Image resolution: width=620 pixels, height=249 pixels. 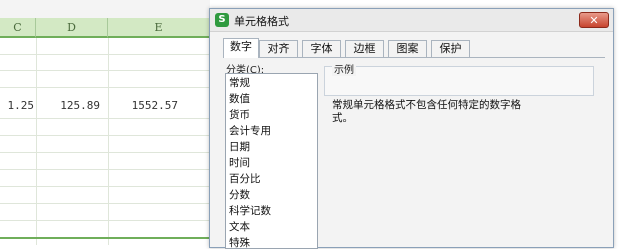 What do you see at coordinates (278, 48) in the screenshot?
I see `tab-alignment: 对齐` at bounding box center [278, 48].